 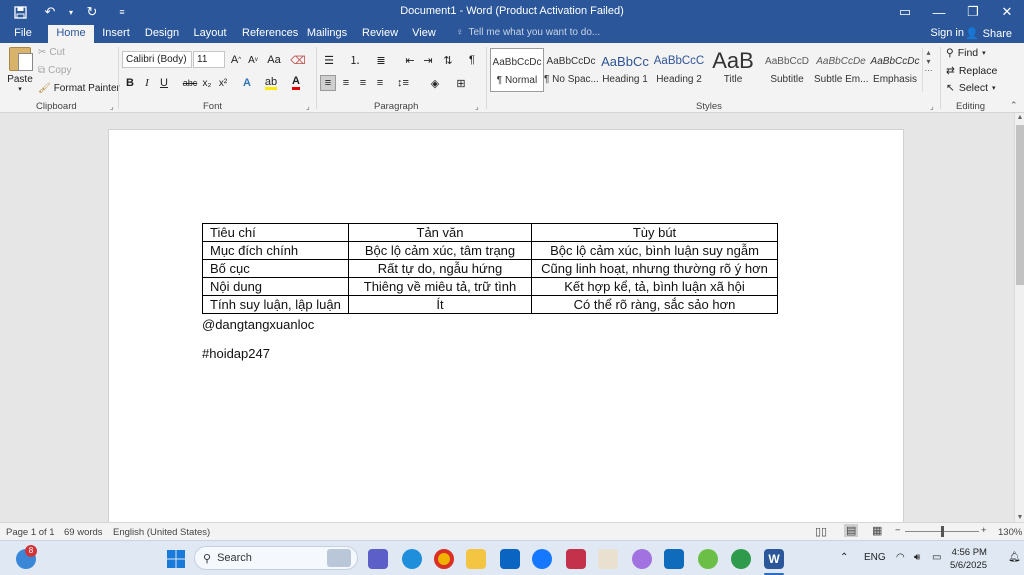 What do you see at coordinates (932, 106) in the screenshot?
I see `styles-launcher-icon: ⌟` at bounding box center [932, 106].